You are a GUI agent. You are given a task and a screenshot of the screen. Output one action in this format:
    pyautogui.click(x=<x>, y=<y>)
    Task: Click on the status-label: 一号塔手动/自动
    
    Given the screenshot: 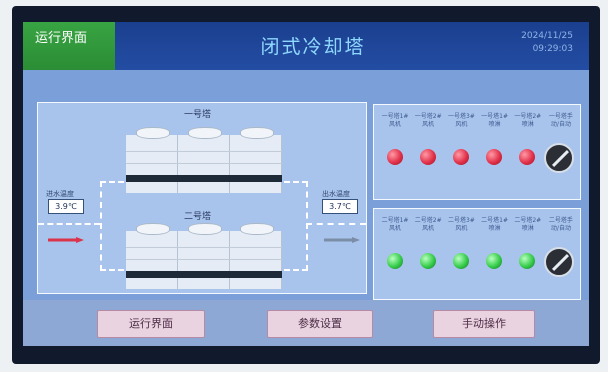 What is the action you would take?
    pyautogui.click(x=560, y=120)
    